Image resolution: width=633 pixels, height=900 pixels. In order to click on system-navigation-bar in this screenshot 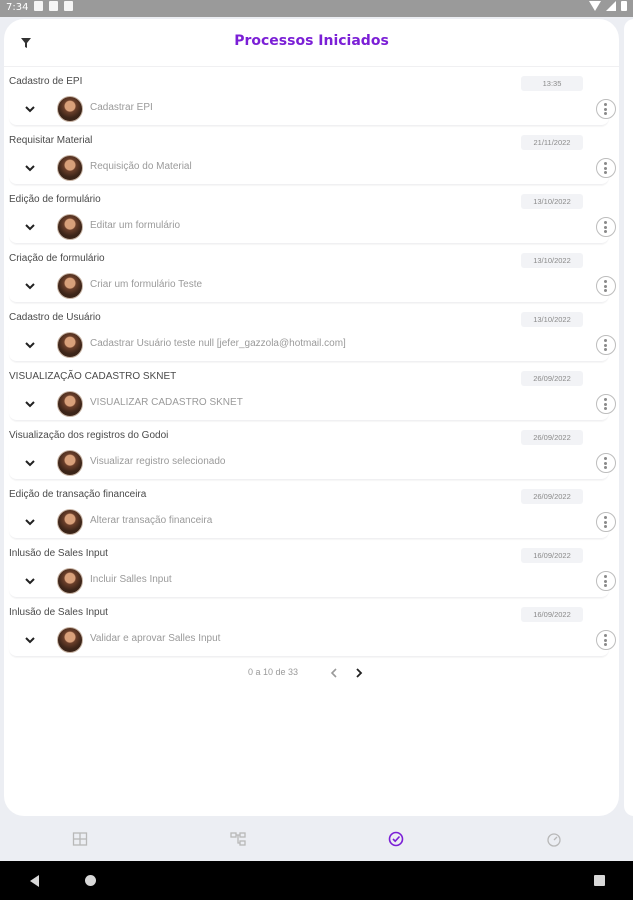, I will do `click(316, 880)`.